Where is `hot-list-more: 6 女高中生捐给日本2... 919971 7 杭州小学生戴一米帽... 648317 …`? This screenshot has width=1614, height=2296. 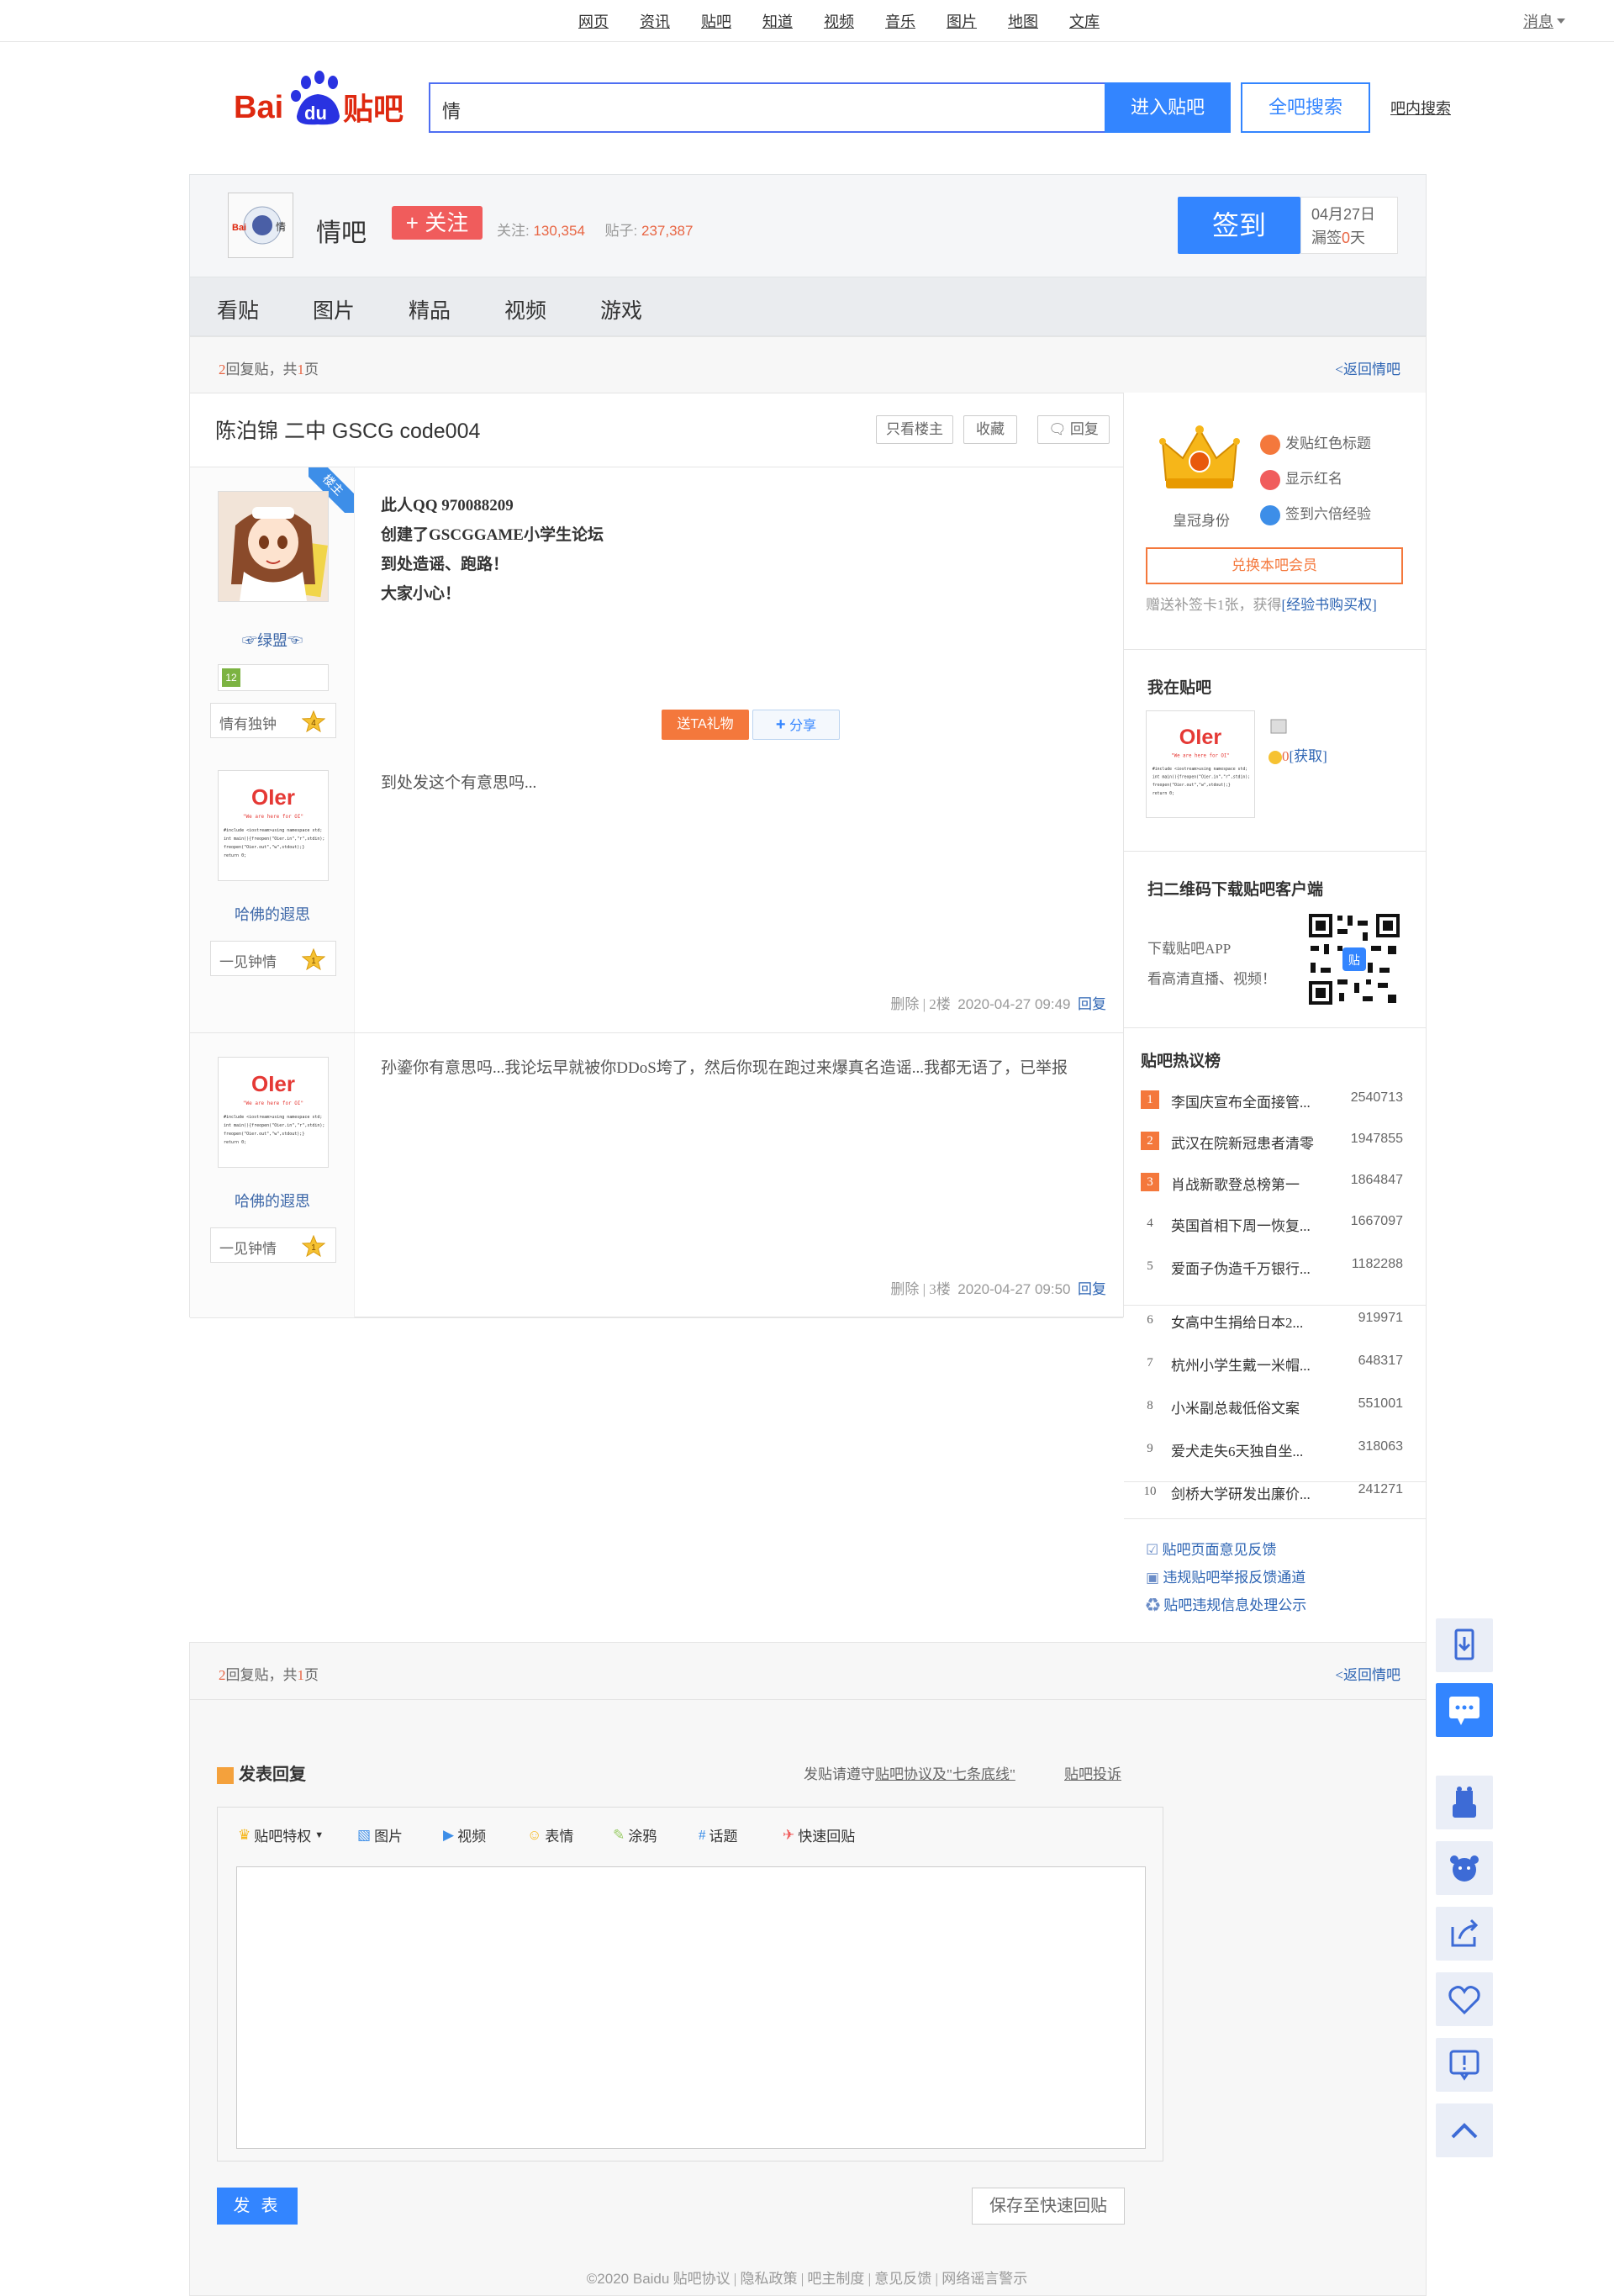 hot-list-more: 6 女高中生捐给日本2... 919971 7 杭州小学生戴一米帽... 648317 … is located at coordinates (1275, 1394).